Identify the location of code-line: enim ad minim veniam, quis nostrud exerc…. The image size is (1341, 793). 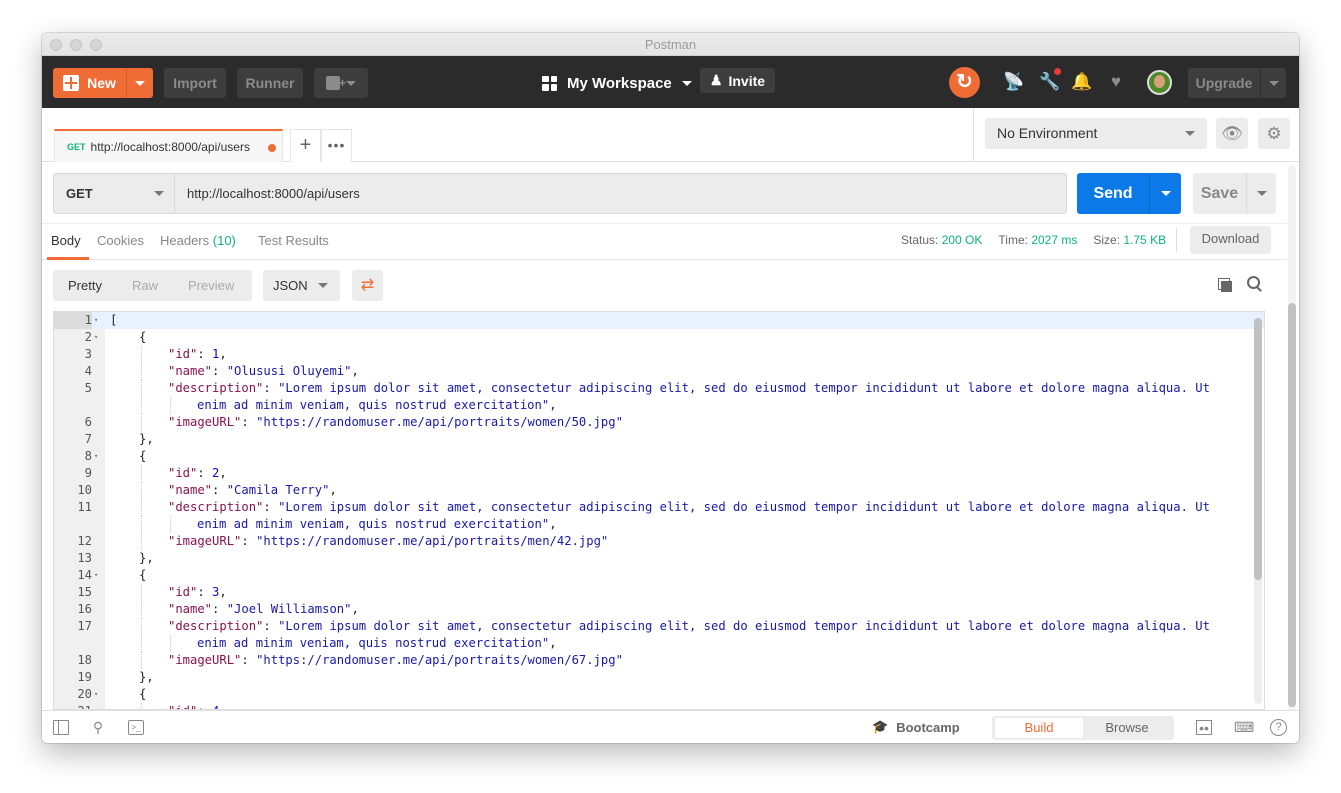
(659, 405).